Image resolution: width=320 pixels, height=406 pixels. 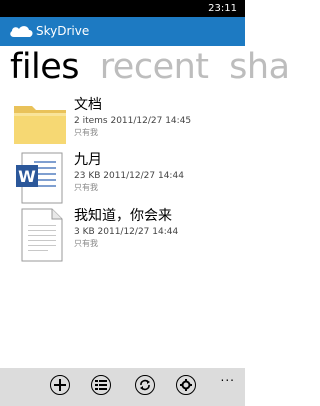 I want to click on list-item: W 九月 23 KB 2011/12/27 14:44 只有我, so click(x=127, y=179).